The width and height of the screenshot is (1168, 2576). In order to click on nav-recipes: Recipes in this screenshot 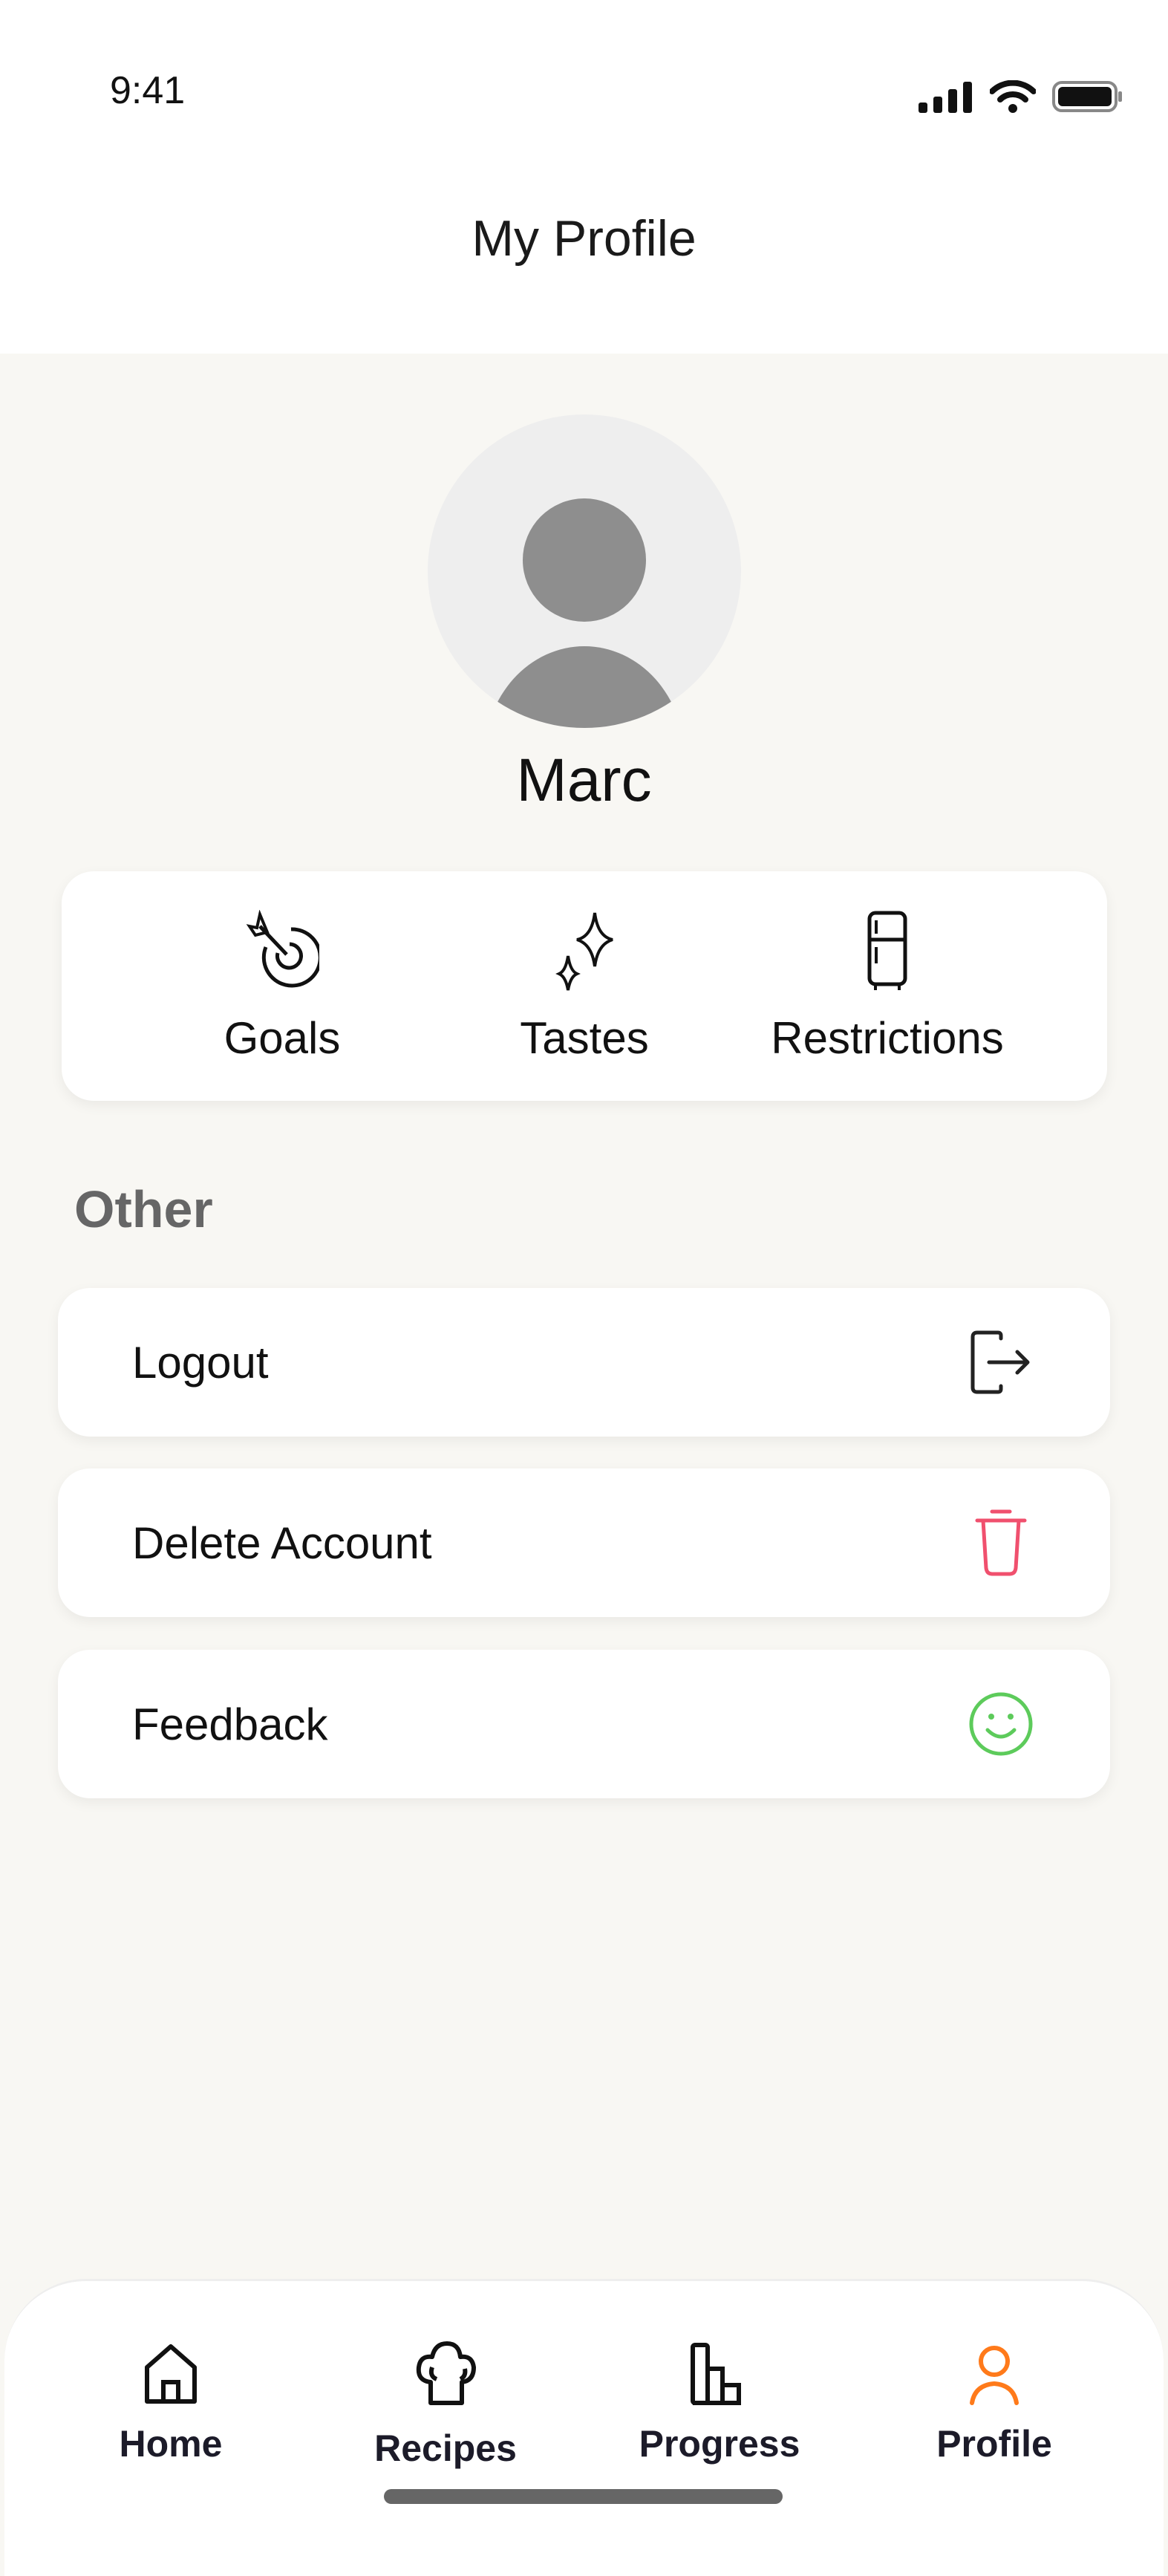, I will do `click(445, 2415)`.